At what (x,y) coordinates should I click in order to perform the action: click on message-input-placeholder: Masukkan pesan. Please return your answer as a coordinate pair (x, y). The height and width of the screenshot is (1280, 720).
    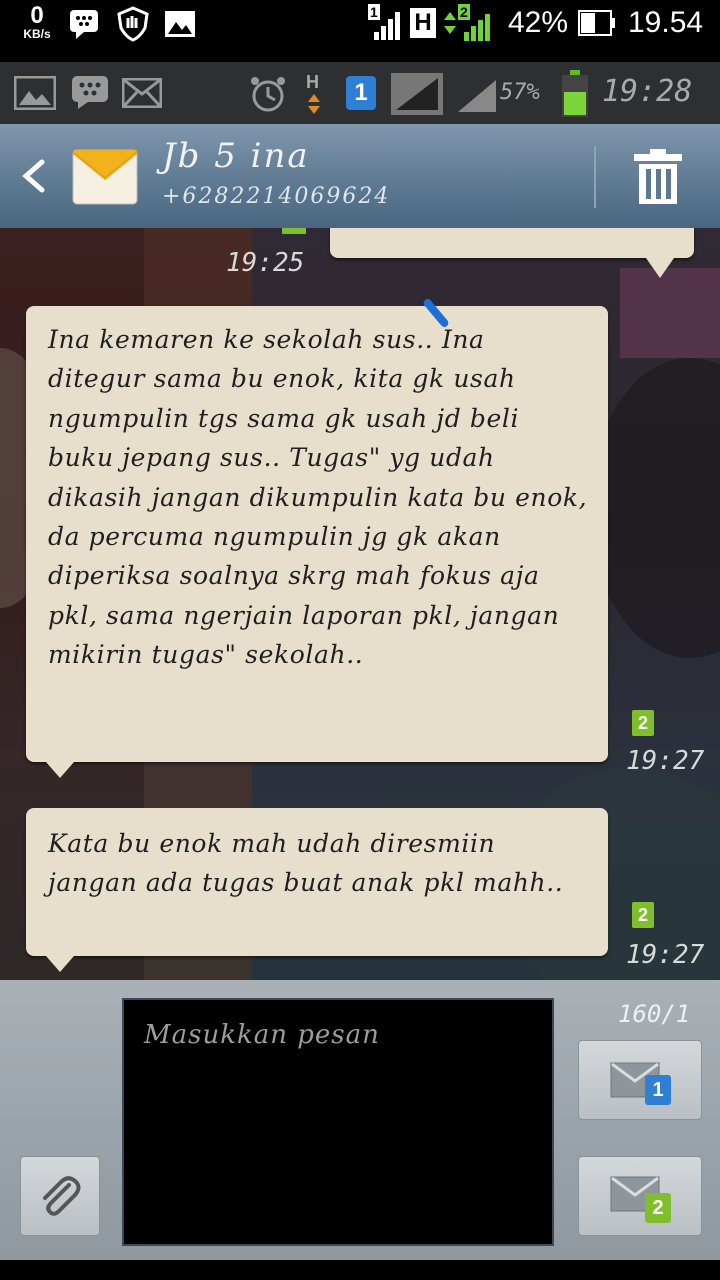
    Looking at the image, I should click on (262, 1035).